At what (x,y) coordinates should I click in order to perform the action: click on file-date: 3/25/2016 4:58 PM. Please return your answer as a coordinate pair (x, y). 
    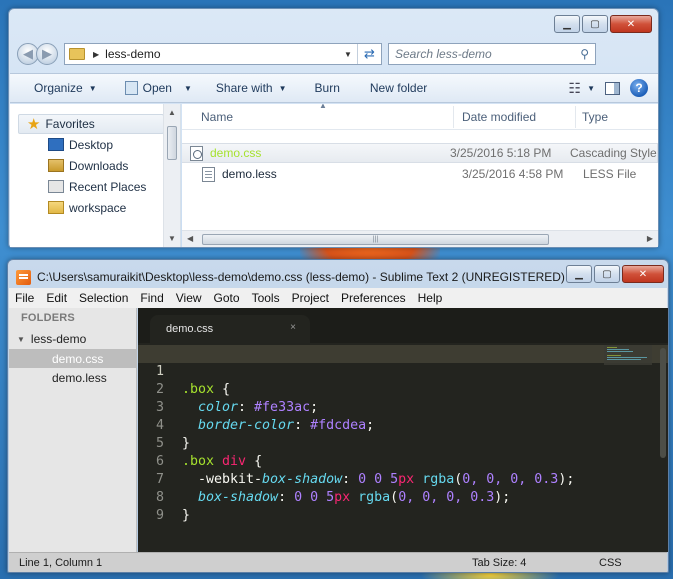
    Looking at the image, I should click on (513, 174).